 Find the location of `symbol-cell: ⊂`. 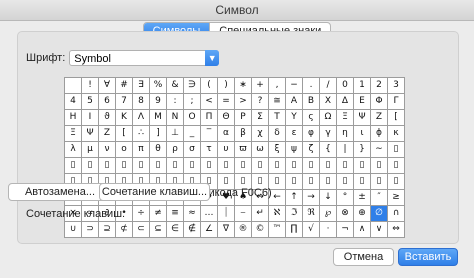

symbol-cell: ⊂ is located at coordinates (141, 230).